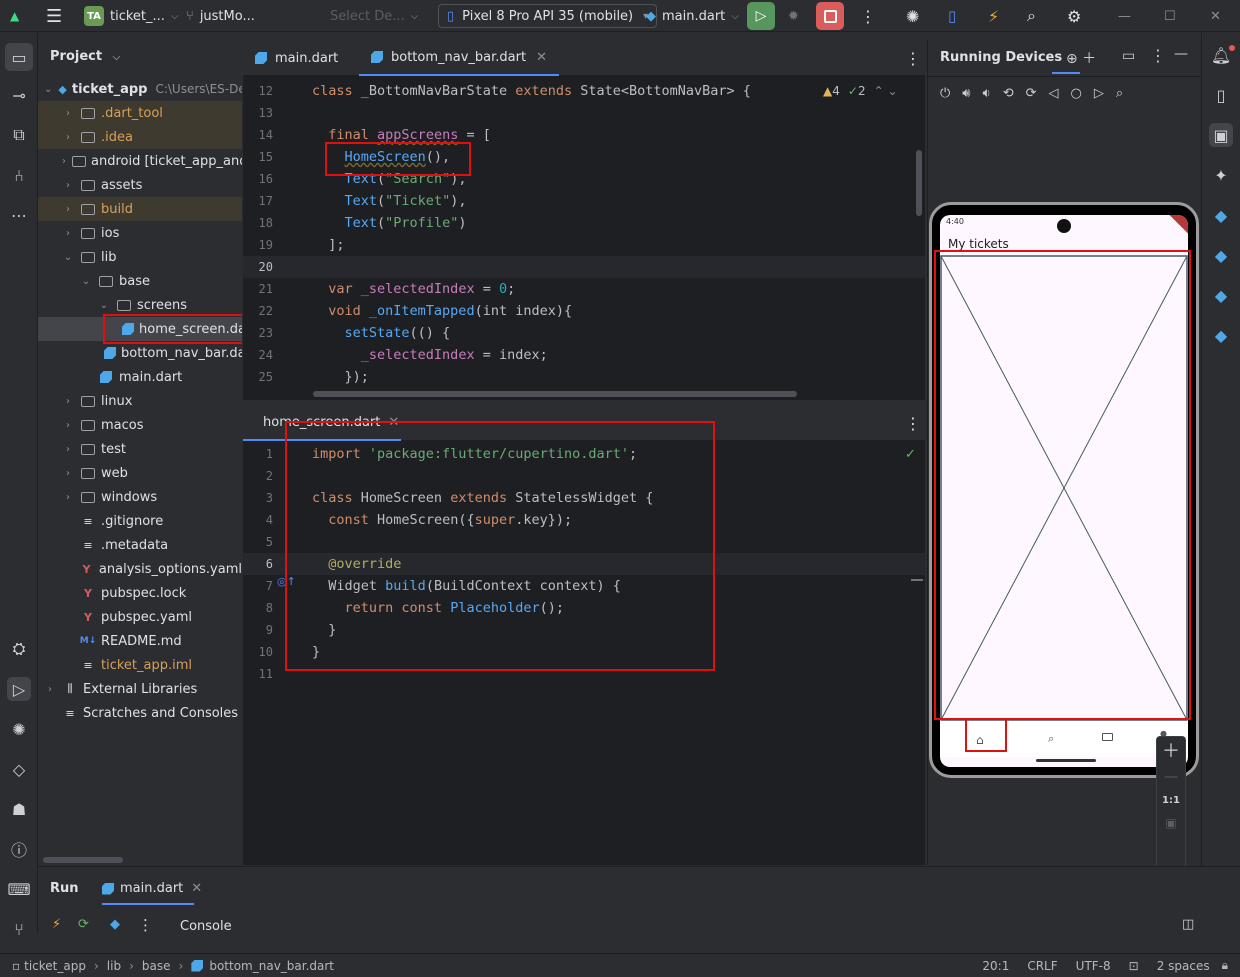 The height and width of the screenshot is (977, 1240). Describe the element at coordinates (1054, 93) in the screenshot. I see `back-icon: ◁` at that location.